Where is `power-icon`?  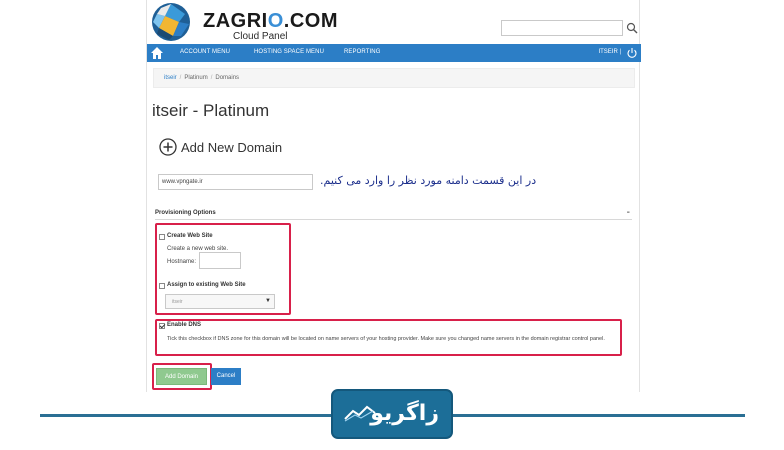 power-icon is located at coordinates (632, 53).